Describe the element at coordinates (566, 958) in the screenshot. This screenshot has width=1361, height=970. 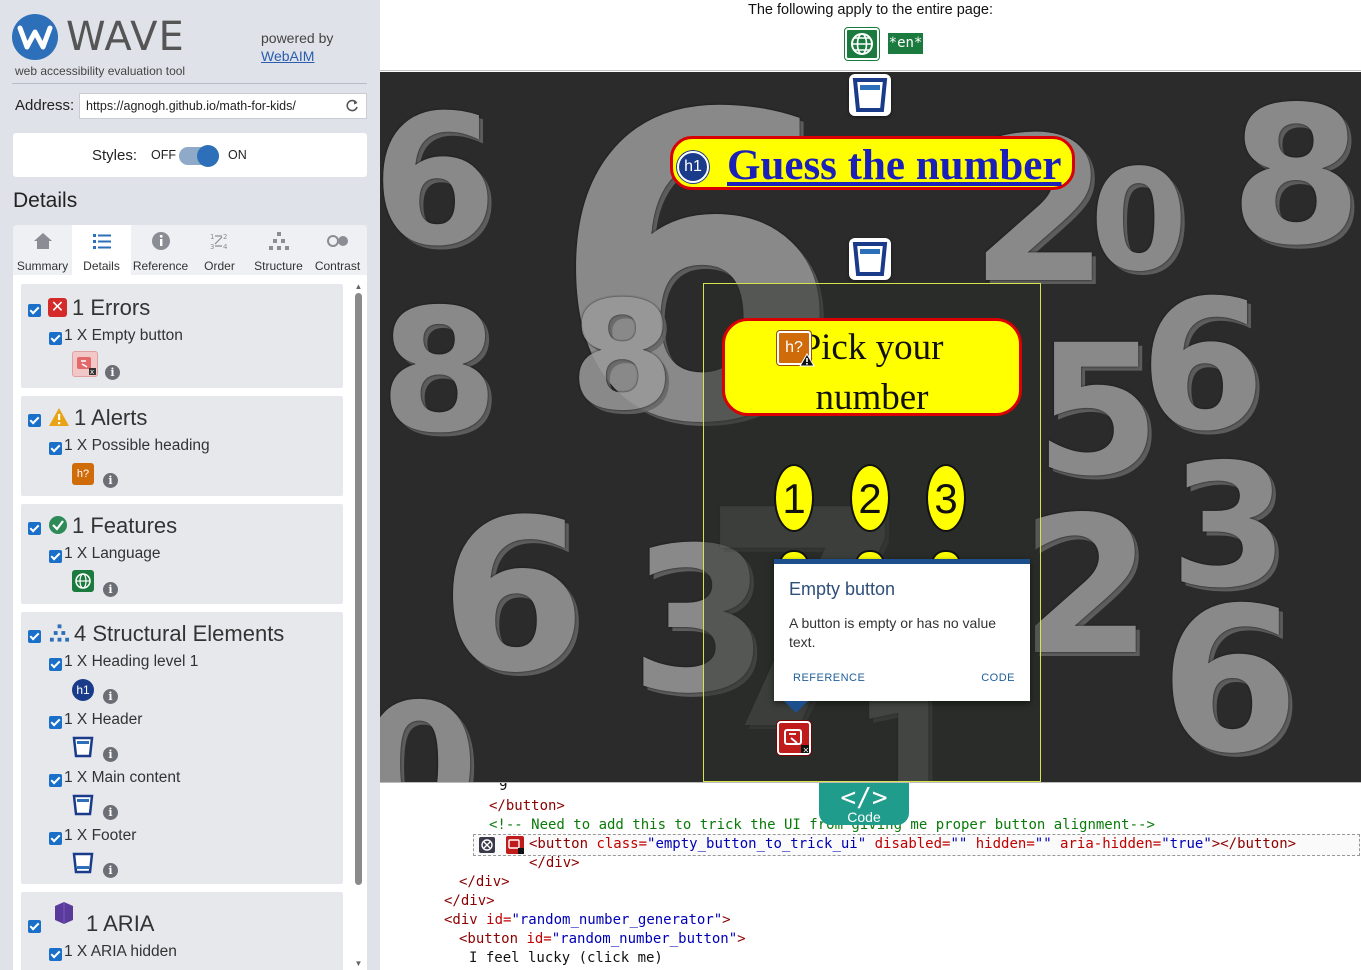
I see `code-line: I feel lucky (click me)` at that location.